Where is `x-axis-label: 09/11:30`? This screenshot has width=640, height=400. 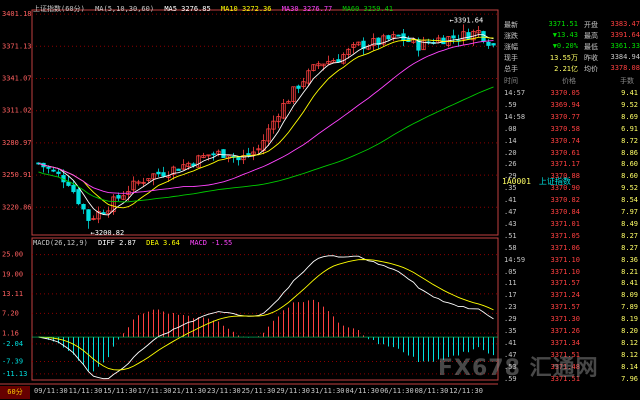
x-axis-label: 09/11:30 is located at coordinates (51, 391).